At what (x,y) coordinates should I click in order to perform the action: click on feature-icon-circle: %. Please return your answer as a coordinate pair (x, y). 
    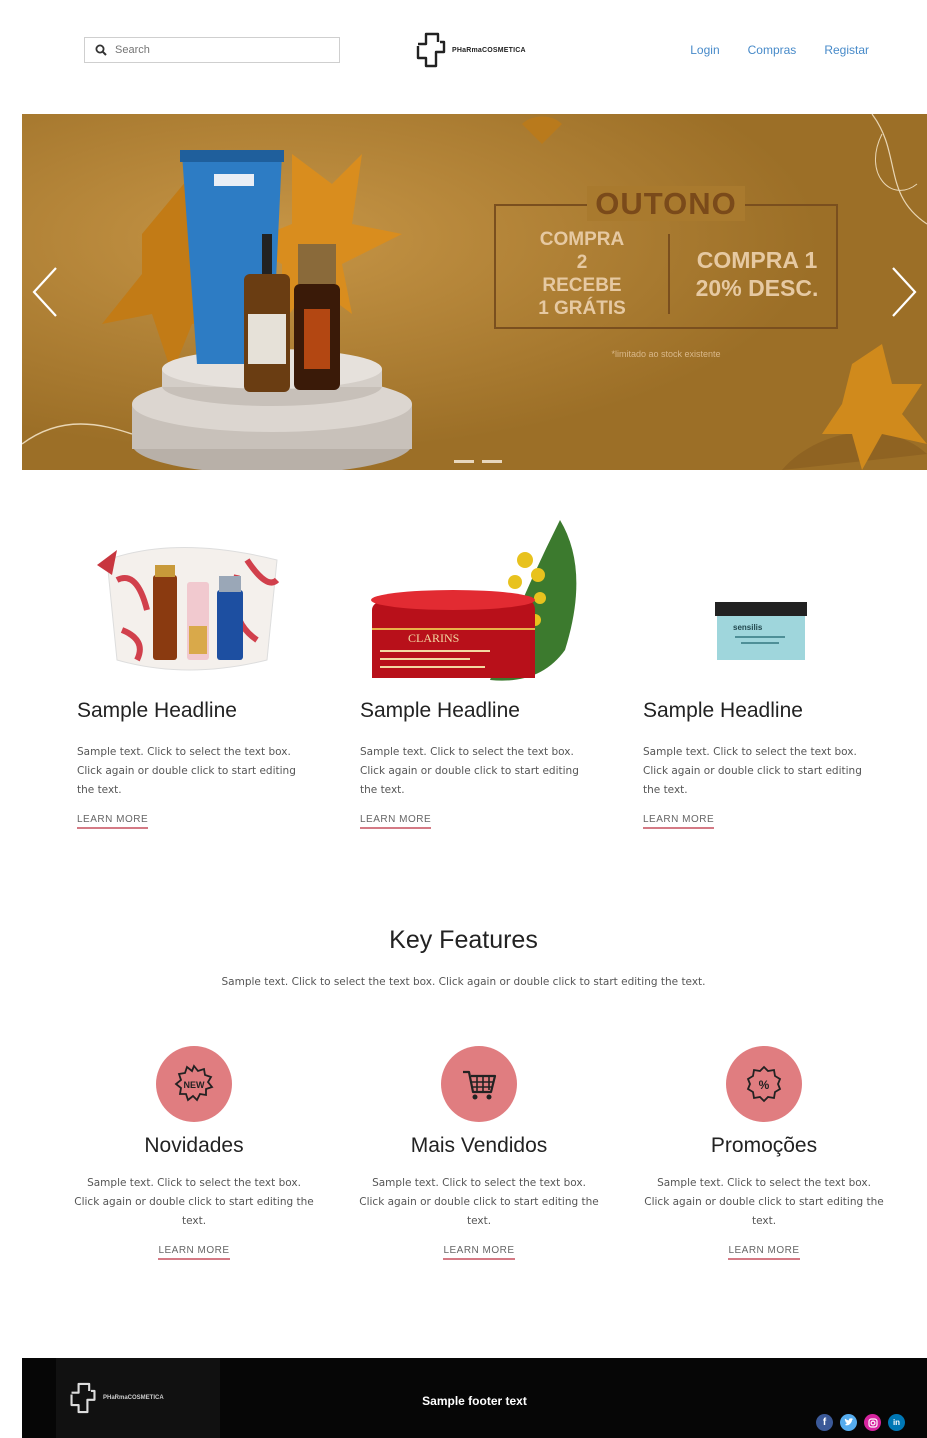
    Looking at the image, I should click on (764, 1084).